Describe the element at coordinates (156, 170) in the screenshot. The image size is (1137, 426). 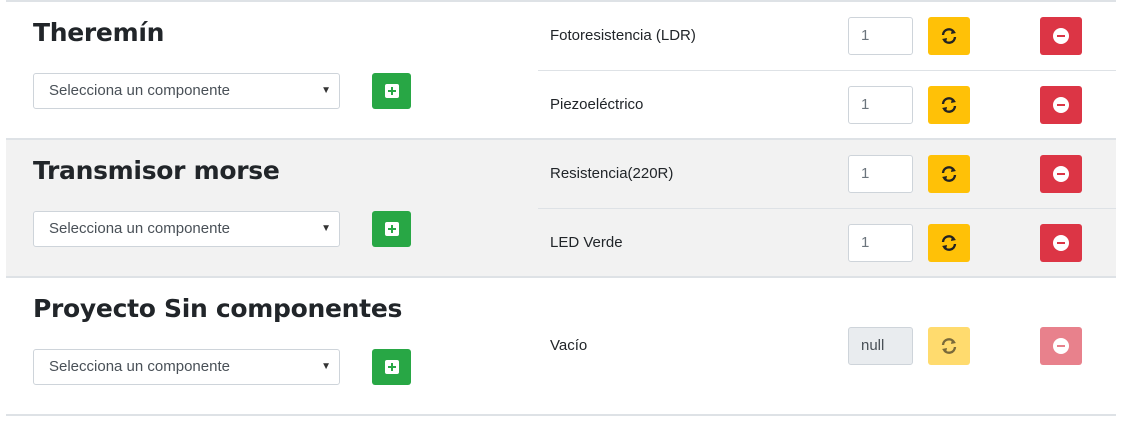
I see `project-title: Transmisor morse` at that location.